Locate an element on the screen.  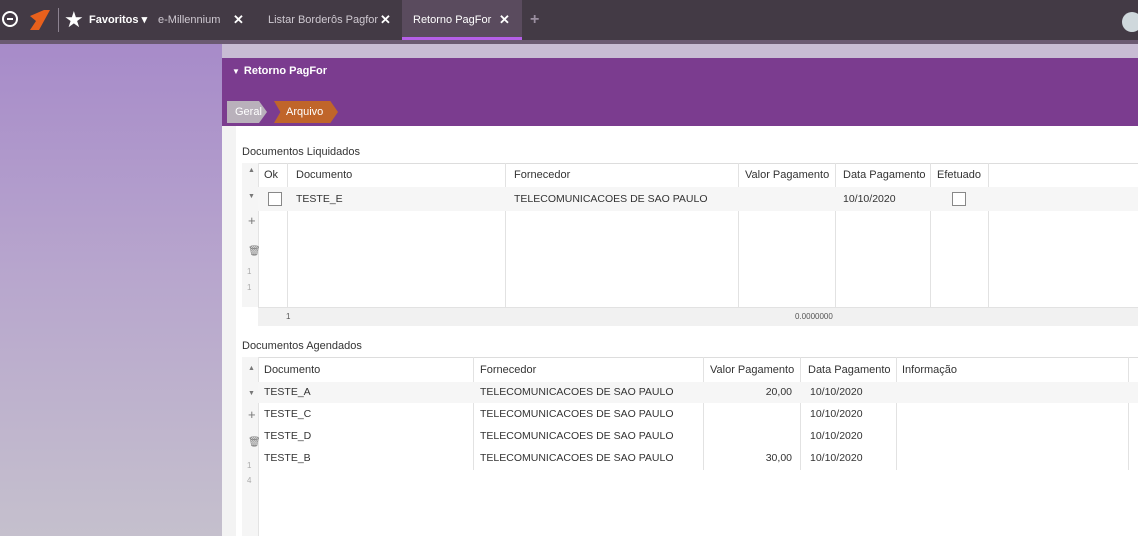
favorites-menu: Favoritos ▾ is located at coordinates (118, 20).